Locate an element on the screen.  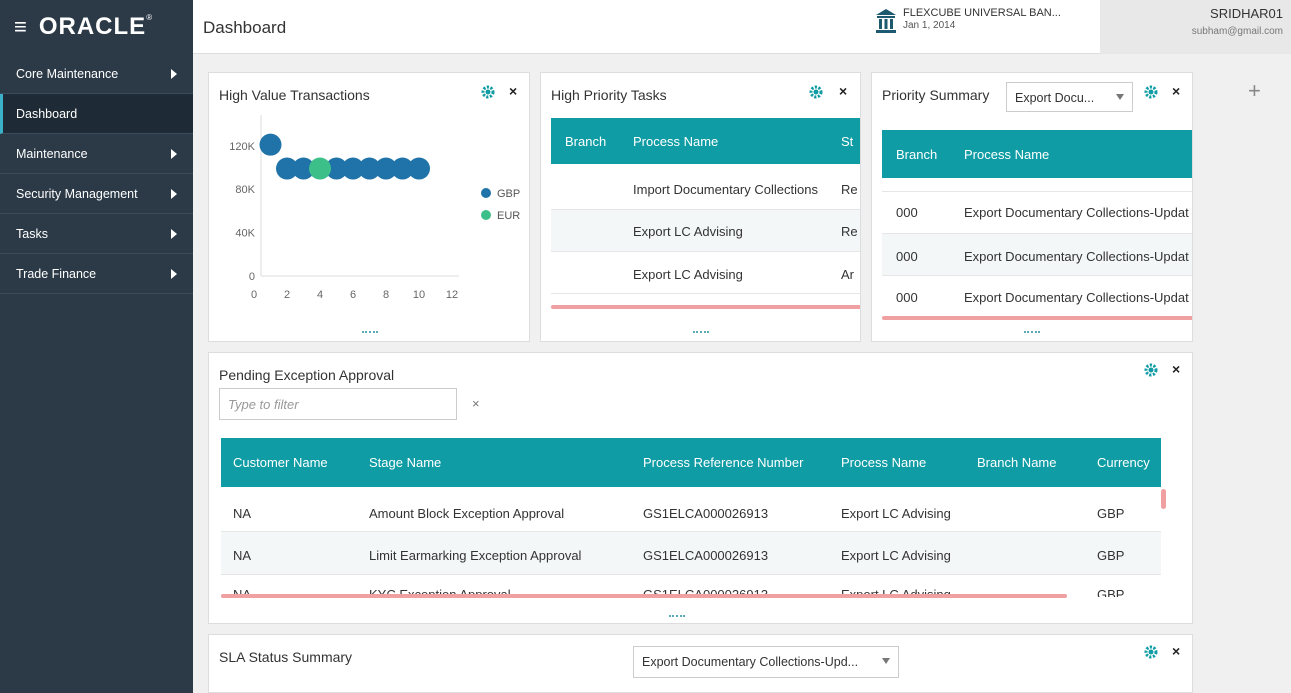
bank-icon is located at coordinates (886, 21).